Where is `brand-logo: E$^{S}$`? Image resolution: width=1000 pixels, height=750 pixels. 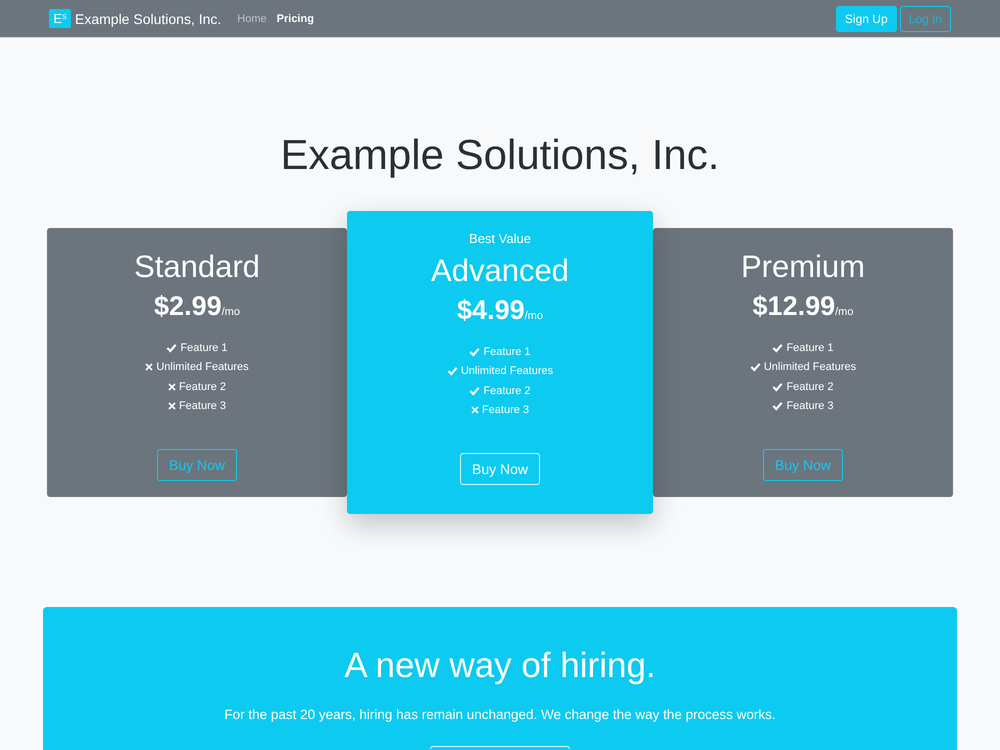
brand-logo: E$^{S}$ is located at coordinates (60, 18).